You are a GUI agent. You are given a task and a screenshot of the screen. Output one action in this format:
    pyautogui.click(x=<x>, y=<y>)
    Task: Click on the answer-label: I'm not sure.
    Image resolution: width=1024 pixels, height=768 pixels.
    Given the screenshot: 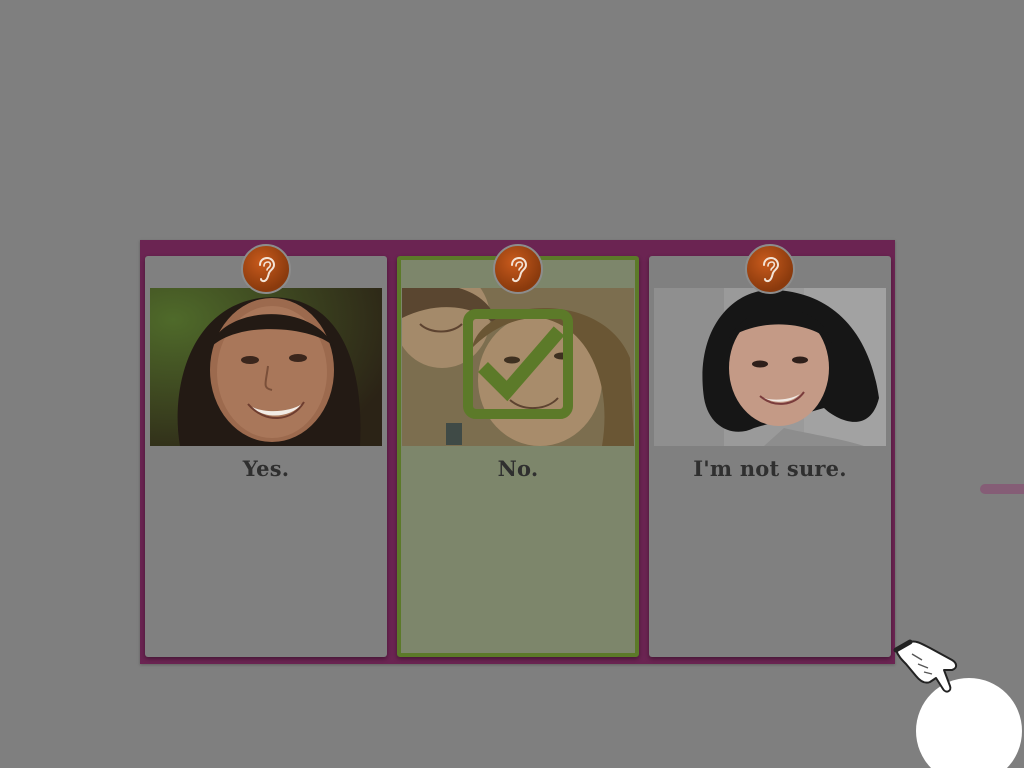 What is the action you would take?
    pyautogui.click(x=770, y=468)
    